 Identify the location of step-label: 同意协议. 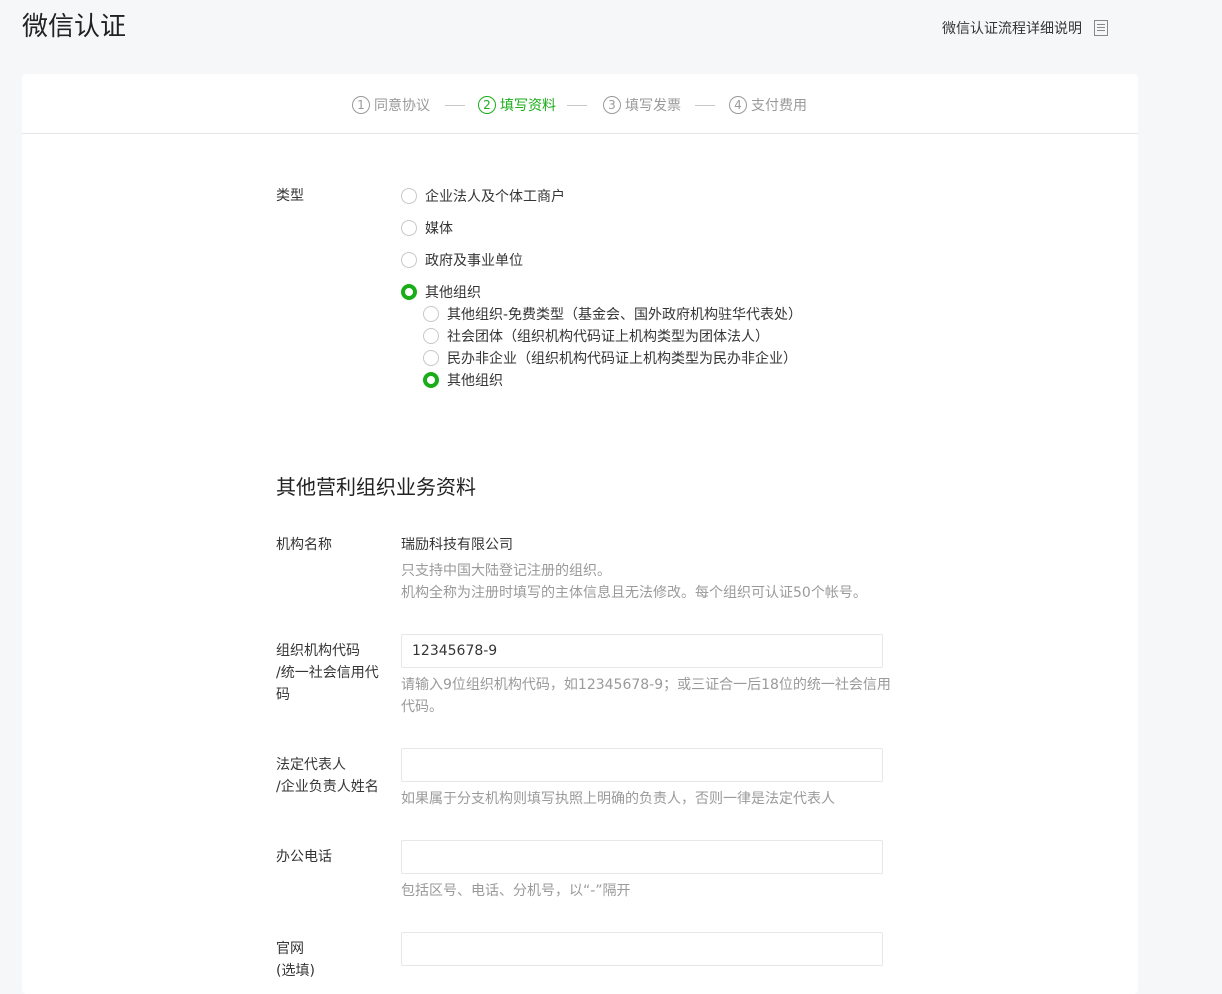
(402, 106).